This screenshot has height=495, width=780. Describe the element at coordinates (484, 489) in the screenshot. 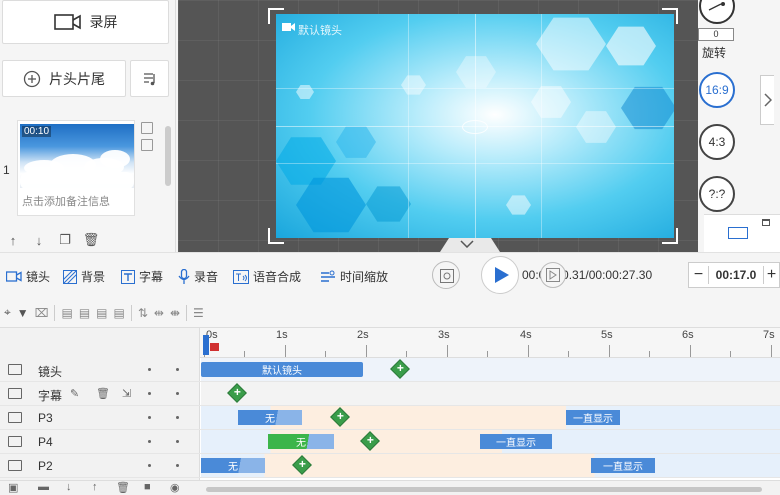

I see `timeline-scrollbar` at that location.